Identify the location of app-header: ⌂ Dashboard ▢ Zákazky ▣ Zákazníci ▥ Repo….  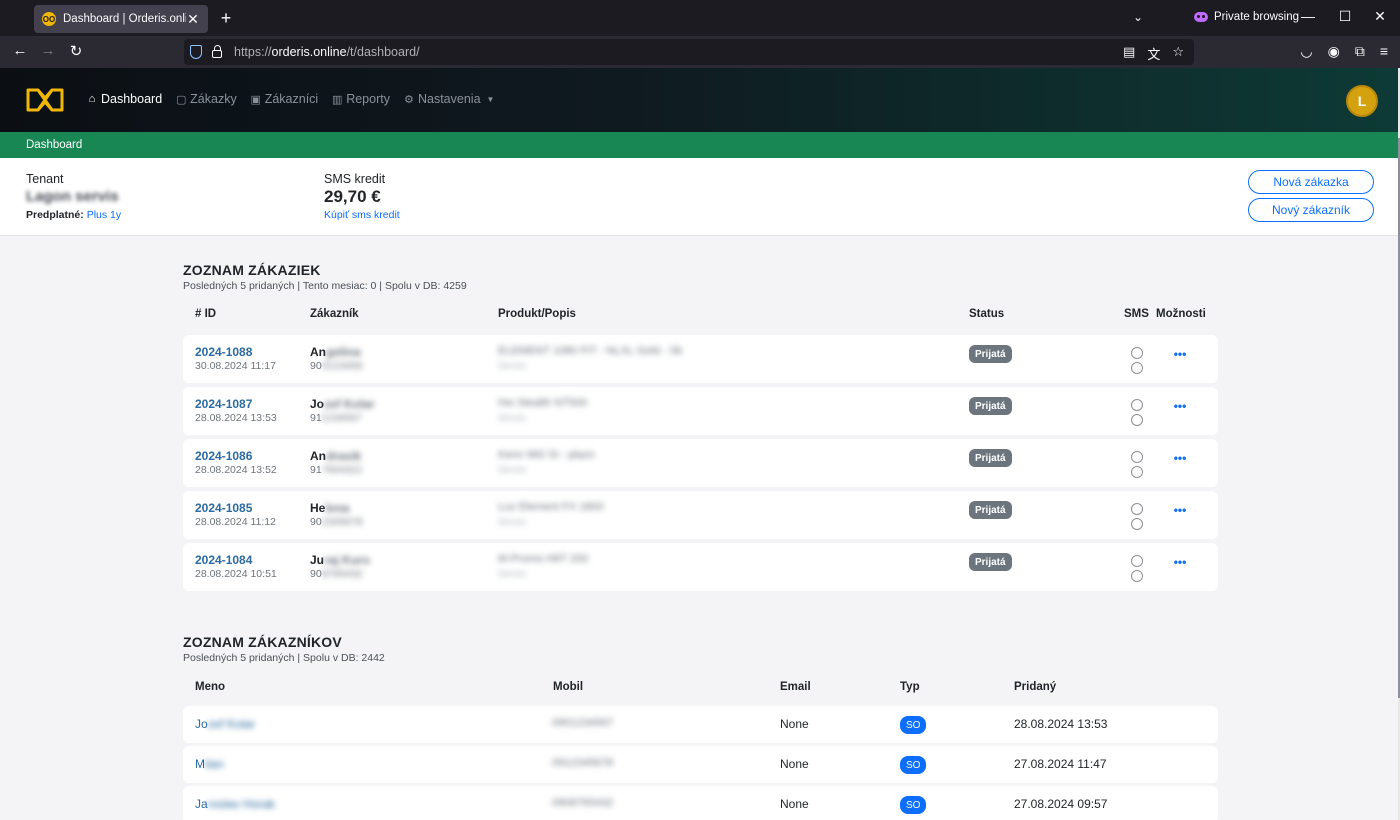
(699, 100).